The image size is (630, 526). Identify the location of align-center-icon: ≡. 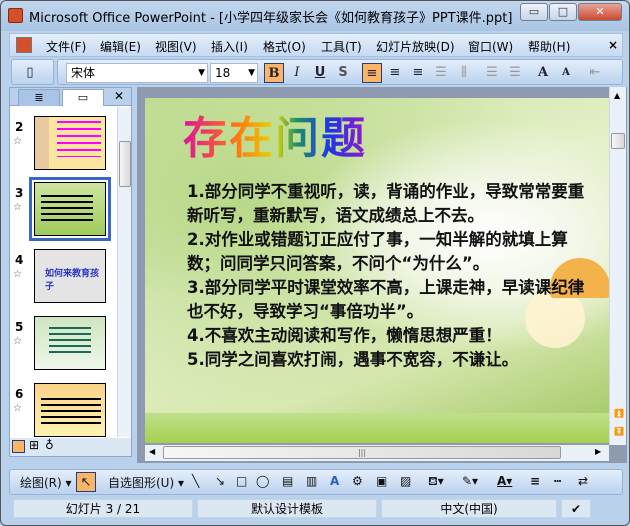
(395, 73).